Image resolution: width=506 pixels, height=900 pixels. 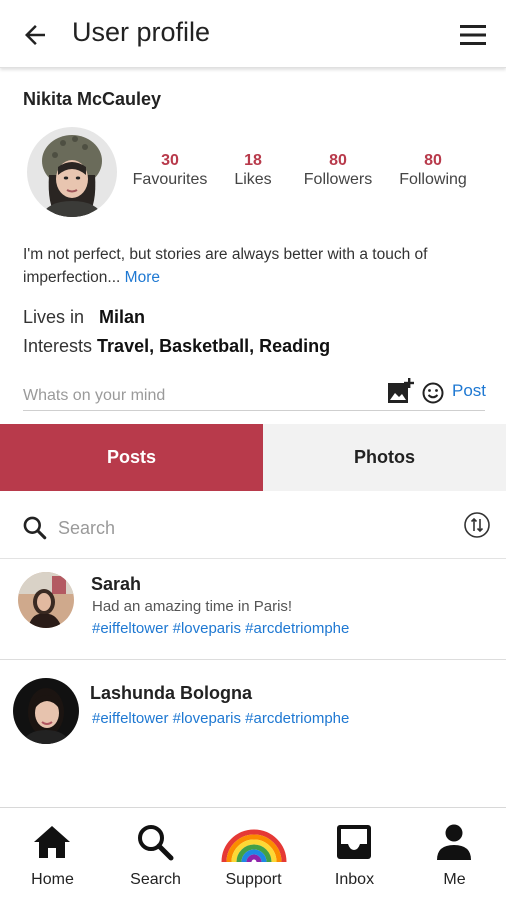 I want to click on add-photo-icon, so click(x=401, y=391).